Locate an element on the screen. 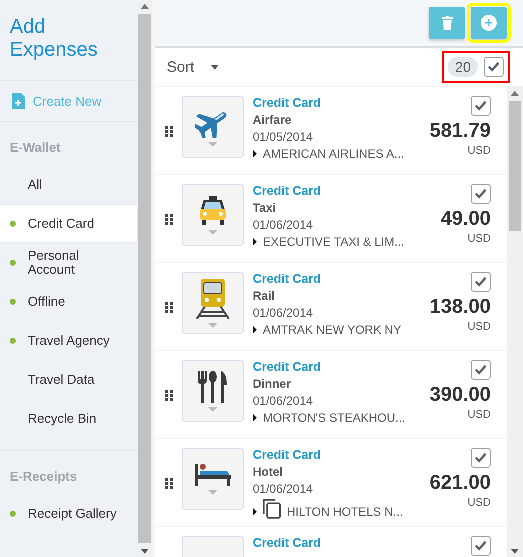 The image size is (523, 557). expense-type: Taxi is located at coordinates (265, 208).